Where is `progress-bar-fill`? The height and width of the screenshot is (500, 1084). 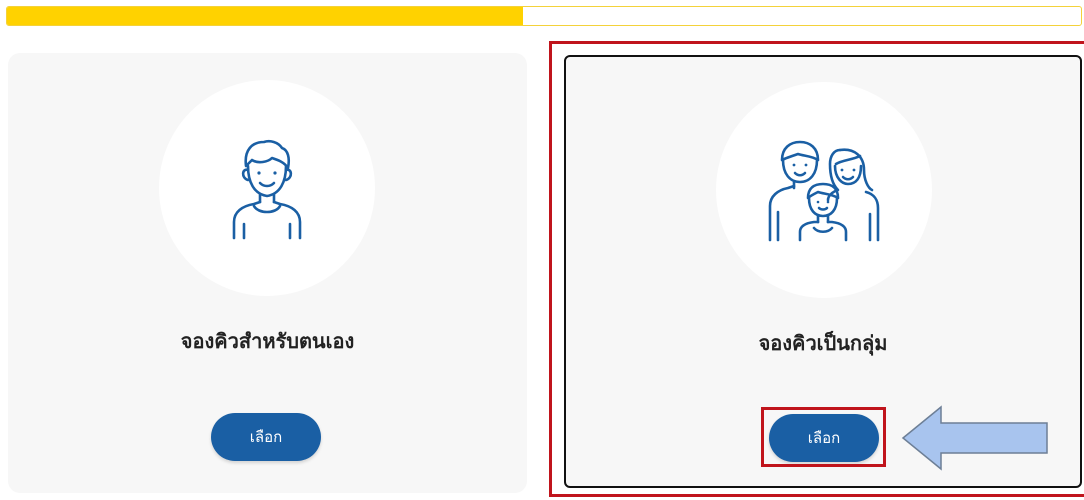
progress-bar-fill is located at coordinates (265, 16).